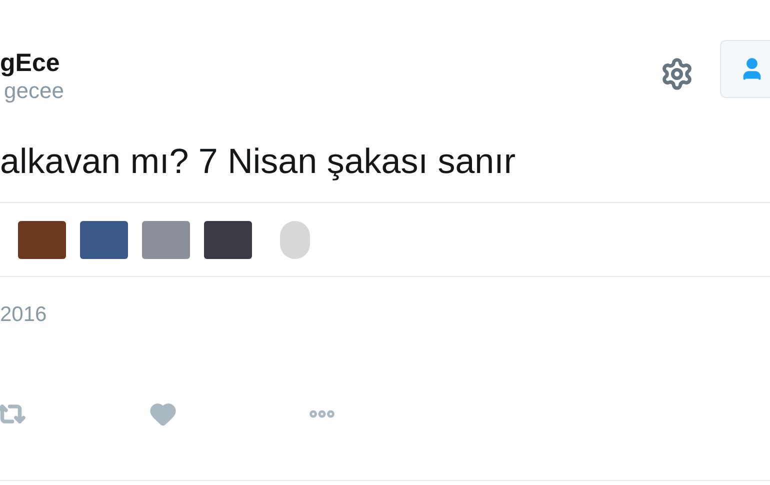 This screenshot has width=770, height=485. What do you see at coordinates (23, 314) in the screenshot?
I see `tweet-date: 2016` at bounding box center [23, 314].